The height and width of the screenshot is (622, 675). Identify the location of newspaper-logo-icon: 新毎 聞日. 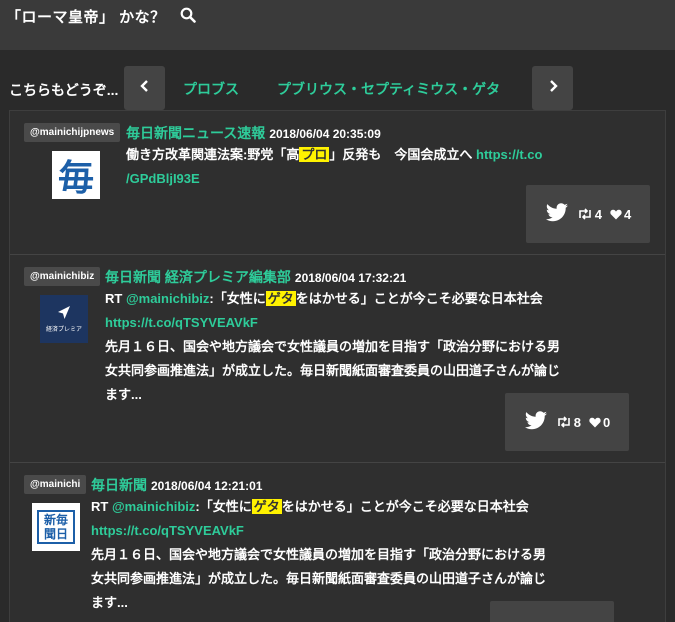
(56, 527).